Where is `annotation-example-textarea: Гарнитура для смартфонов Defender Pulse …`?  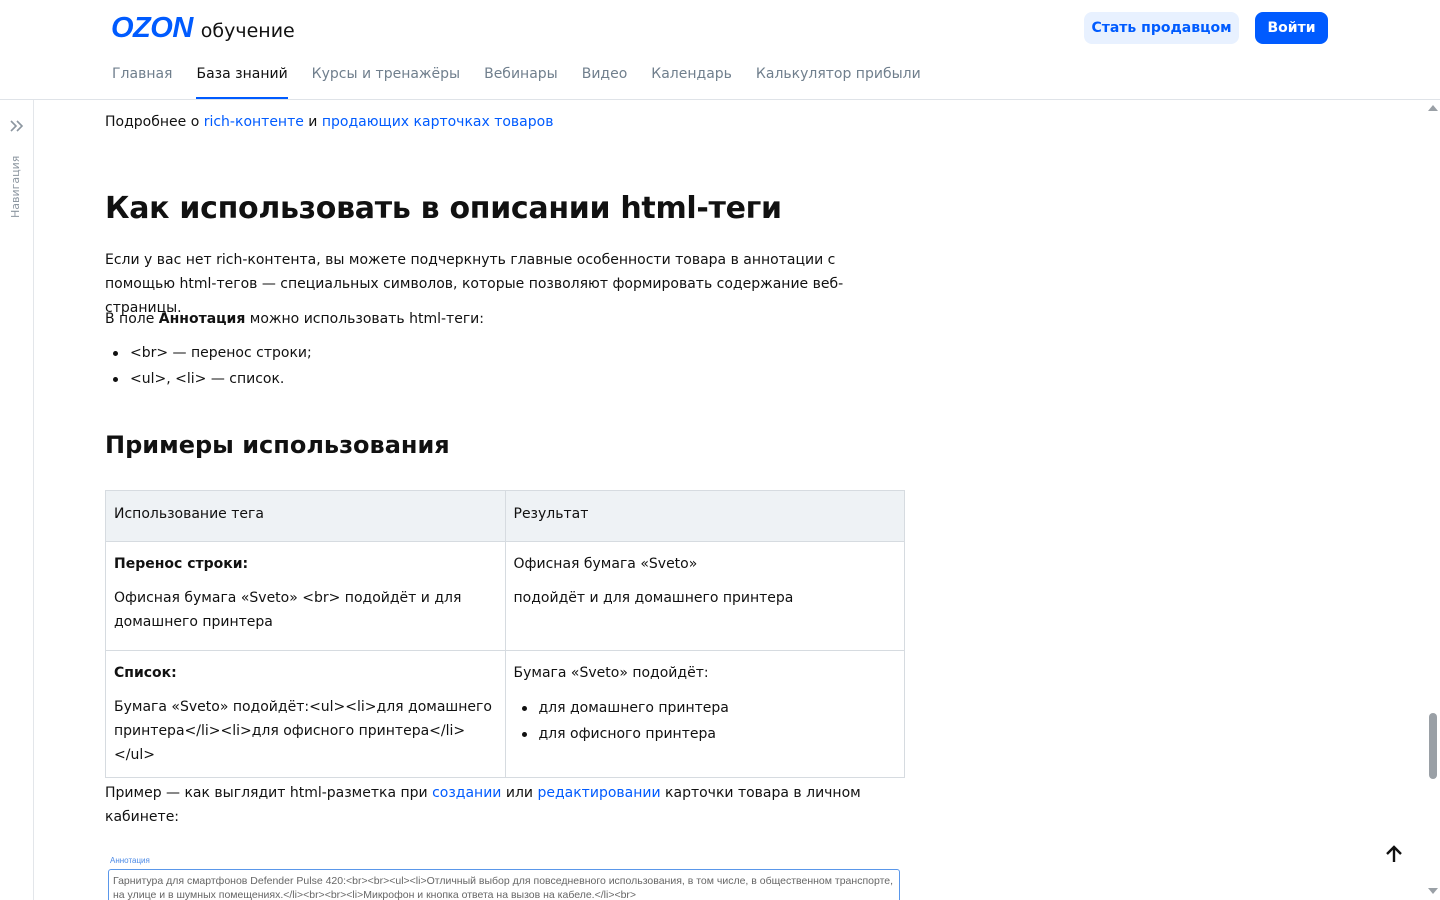
annotation-example-textarea: Гарнитура для смартфонов Defender Pulse … is located at coordinates (504, 884).